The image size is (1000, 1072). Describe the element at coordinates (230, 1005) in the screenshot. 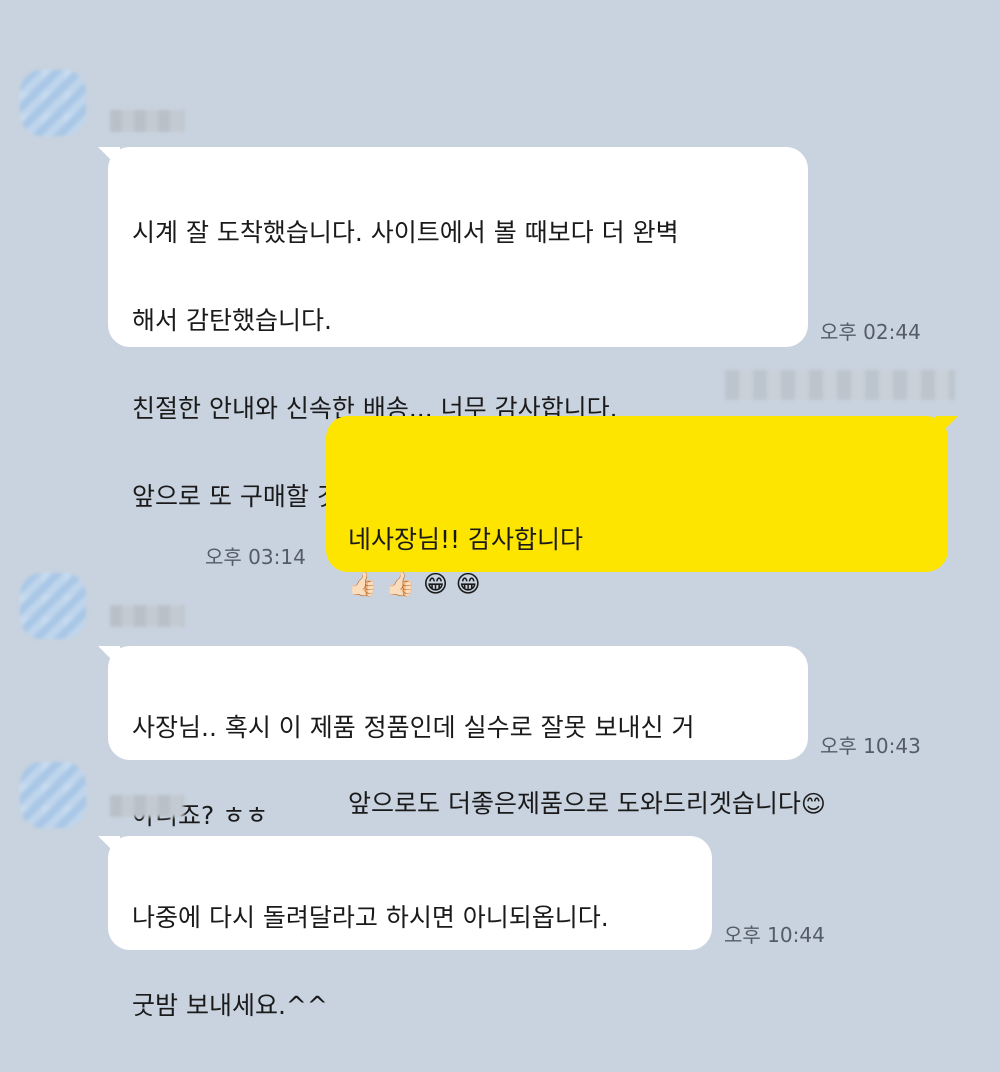

I see `message-line: 굿밤 보내세요.^^` at that location.